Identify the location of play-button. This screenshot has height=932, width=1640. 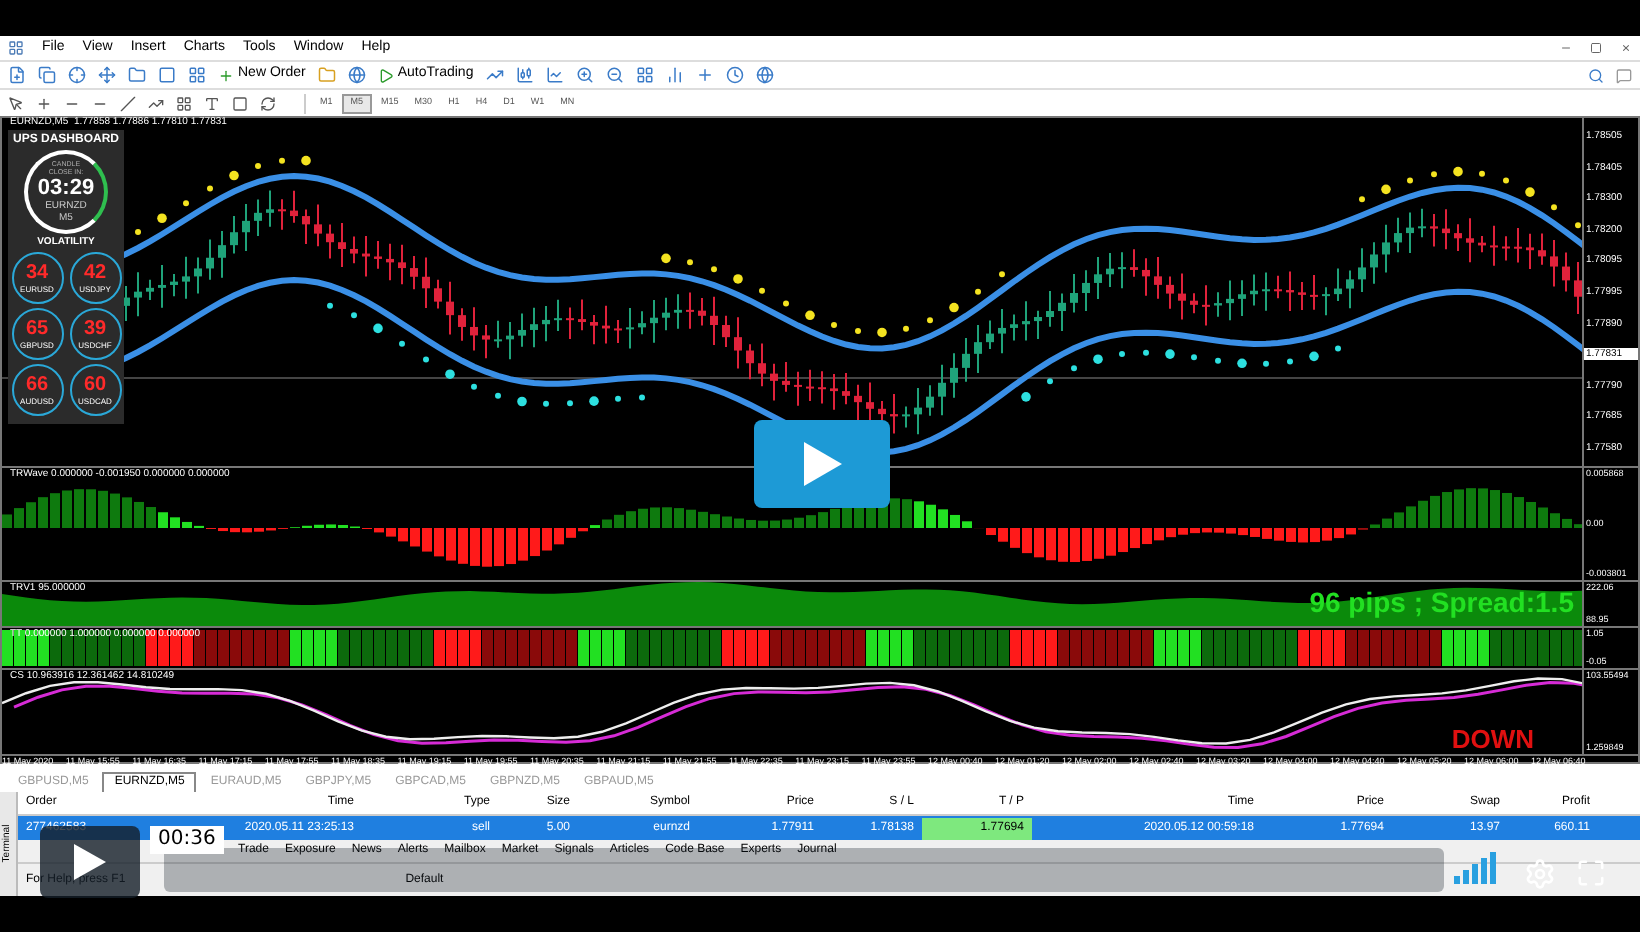
(822, 464).